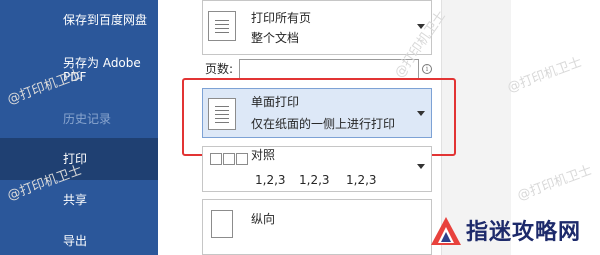  What do you see at coordinates (427, 69) in the screenshot?
I see `info-icon: i` at bounding box center [427, 69].